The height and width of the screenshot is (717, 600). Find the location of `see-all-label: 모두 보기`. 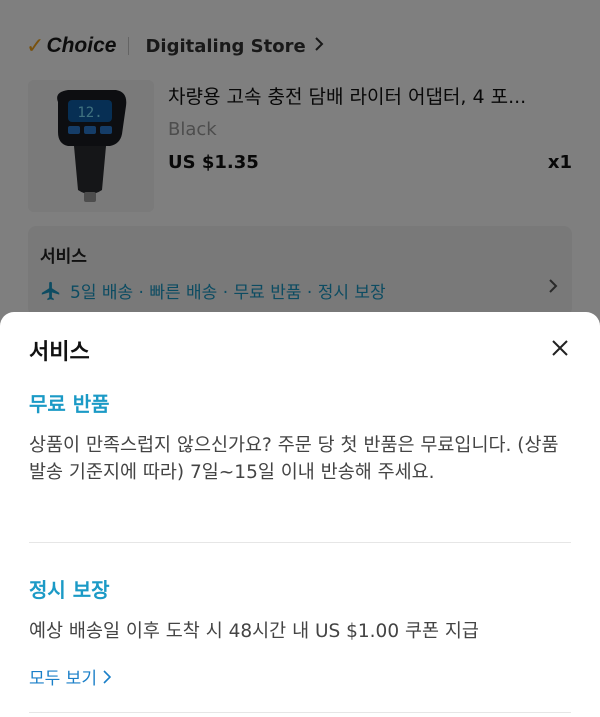

see-all-label: 모두 보기 is located at coordinates (63, 679).